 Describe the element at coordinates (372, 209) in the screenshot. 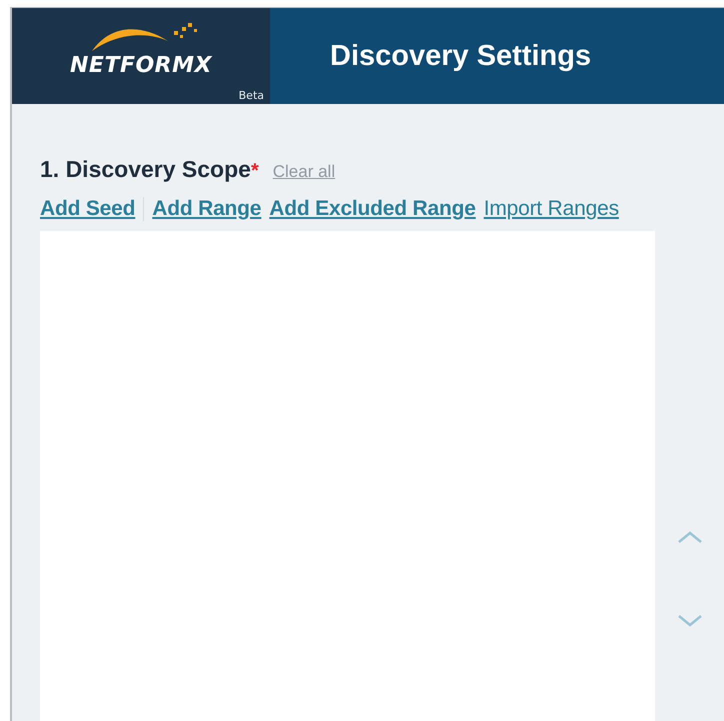

I see `action-link: Add Excluded Range` at that location.